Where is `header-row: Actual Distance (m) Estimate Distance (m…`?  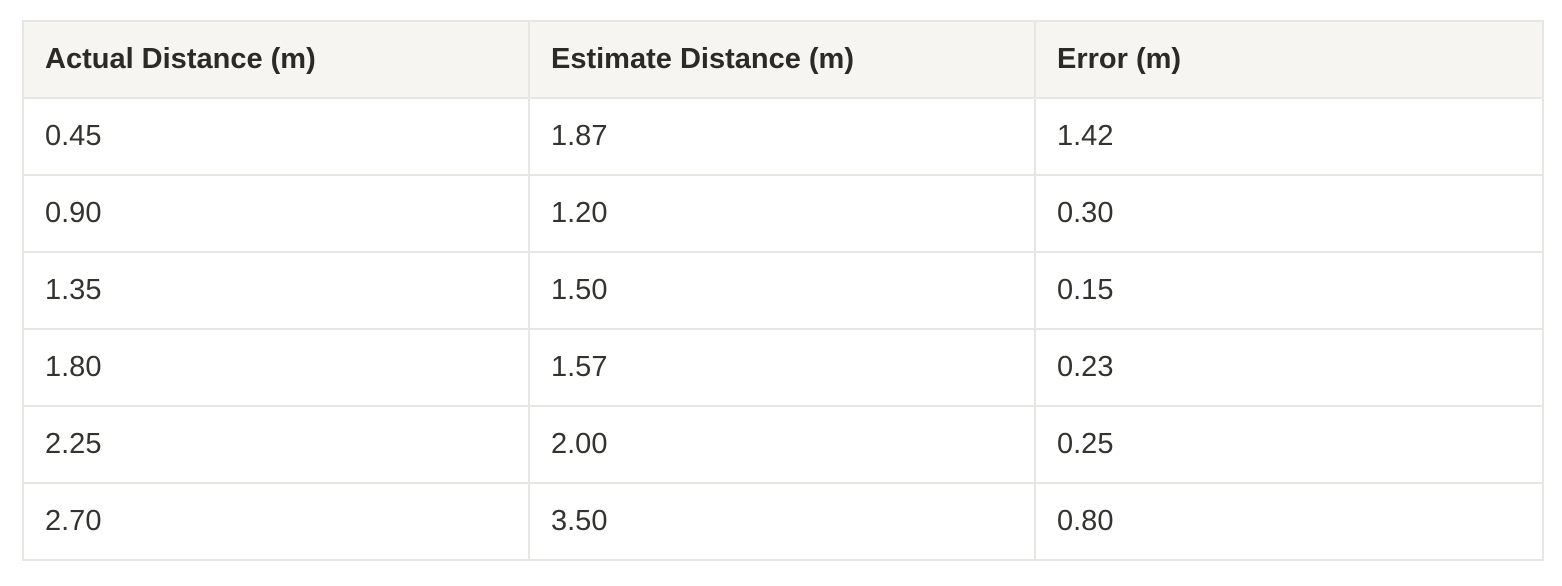
header-row: Actual Distance (m) Estimate Distance (m… is located at coordinates (783, 59).